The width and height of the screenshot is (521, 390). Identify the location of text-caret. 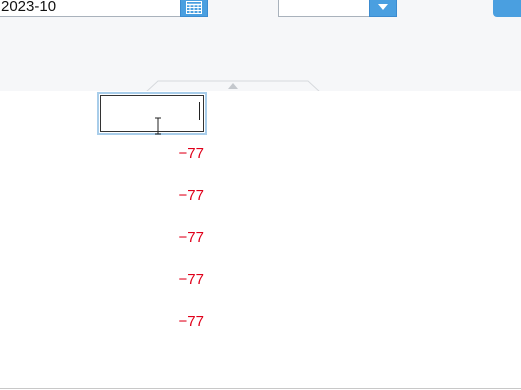
(199, 111).